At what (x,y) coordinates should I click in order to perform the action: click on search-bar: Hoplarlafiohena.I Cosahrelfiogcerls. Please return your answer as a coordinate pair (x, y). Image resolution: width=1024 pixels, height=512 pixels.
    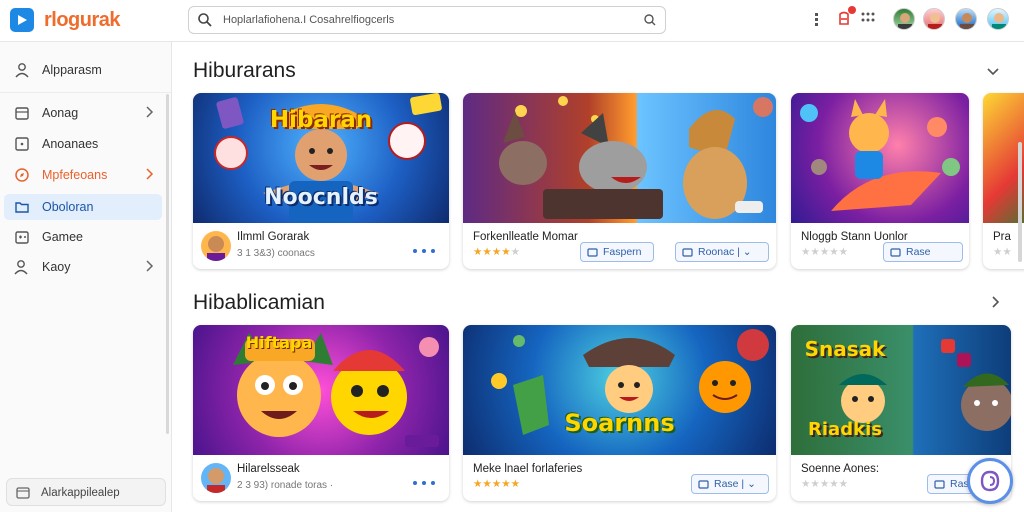
    Looking at the image, I should click on (427, 20).